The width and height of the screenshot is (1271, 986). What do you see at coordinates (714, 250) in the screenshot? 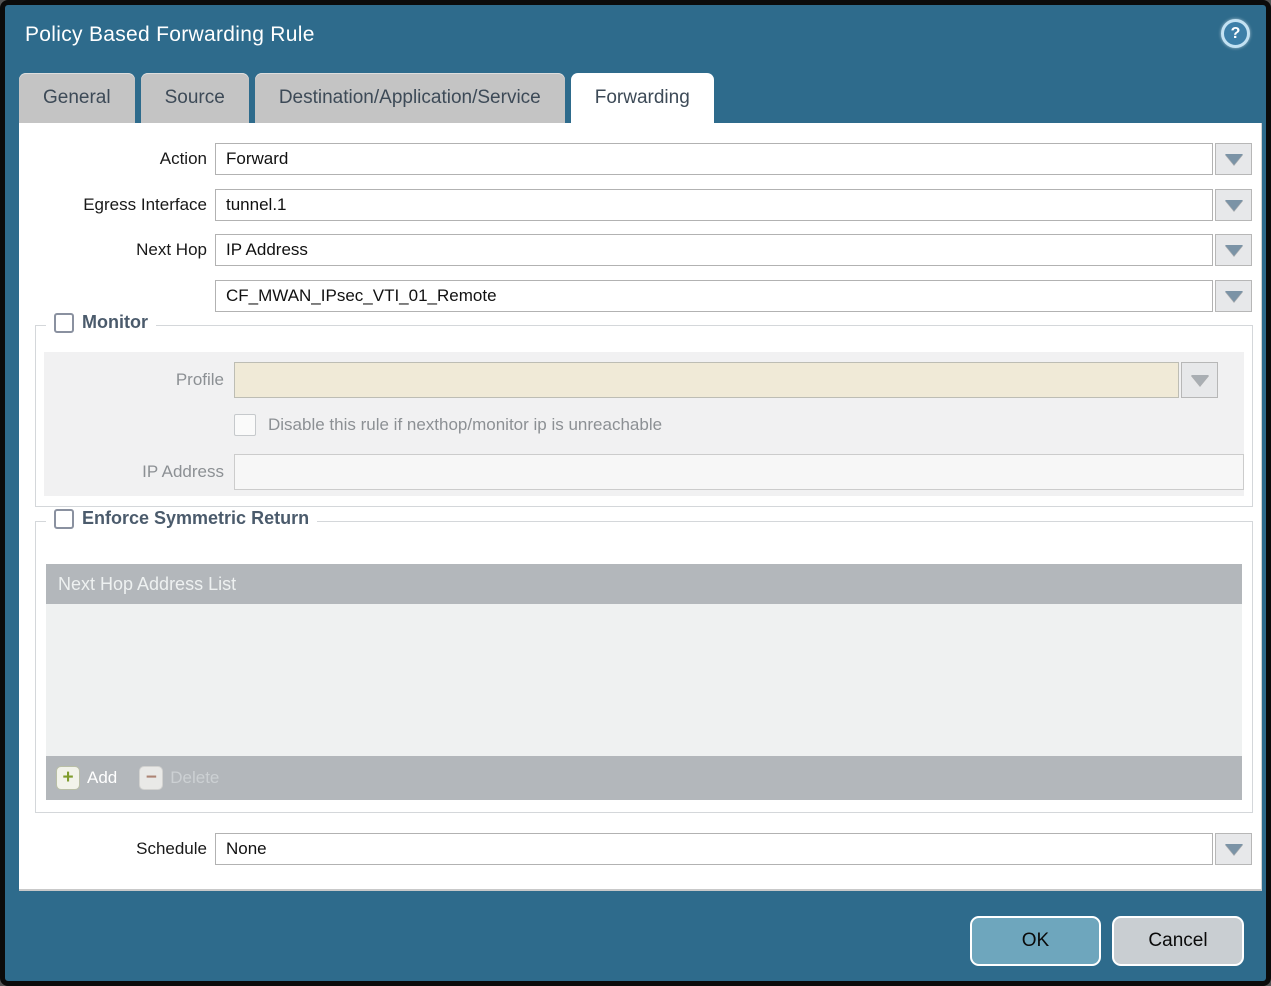
I see `next-hop-type-value: IP Address` at bounding box center [714, 250].